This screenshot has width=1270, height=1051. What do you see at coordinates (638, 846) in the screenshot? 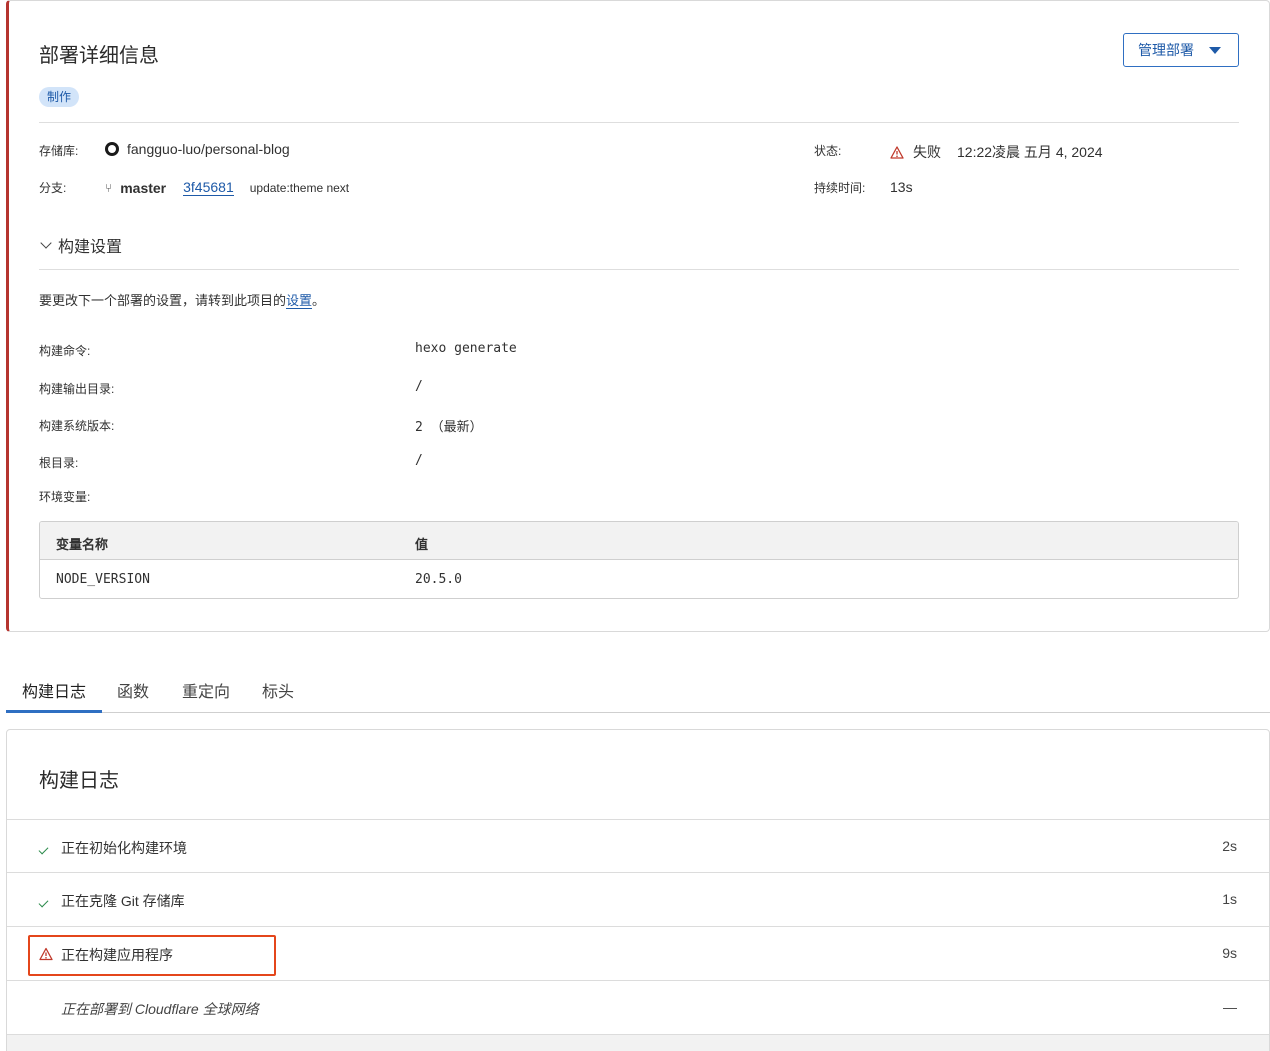
I see `log-step-row: 正在初始化构建环境 2s` at bounding box center [638, 846].